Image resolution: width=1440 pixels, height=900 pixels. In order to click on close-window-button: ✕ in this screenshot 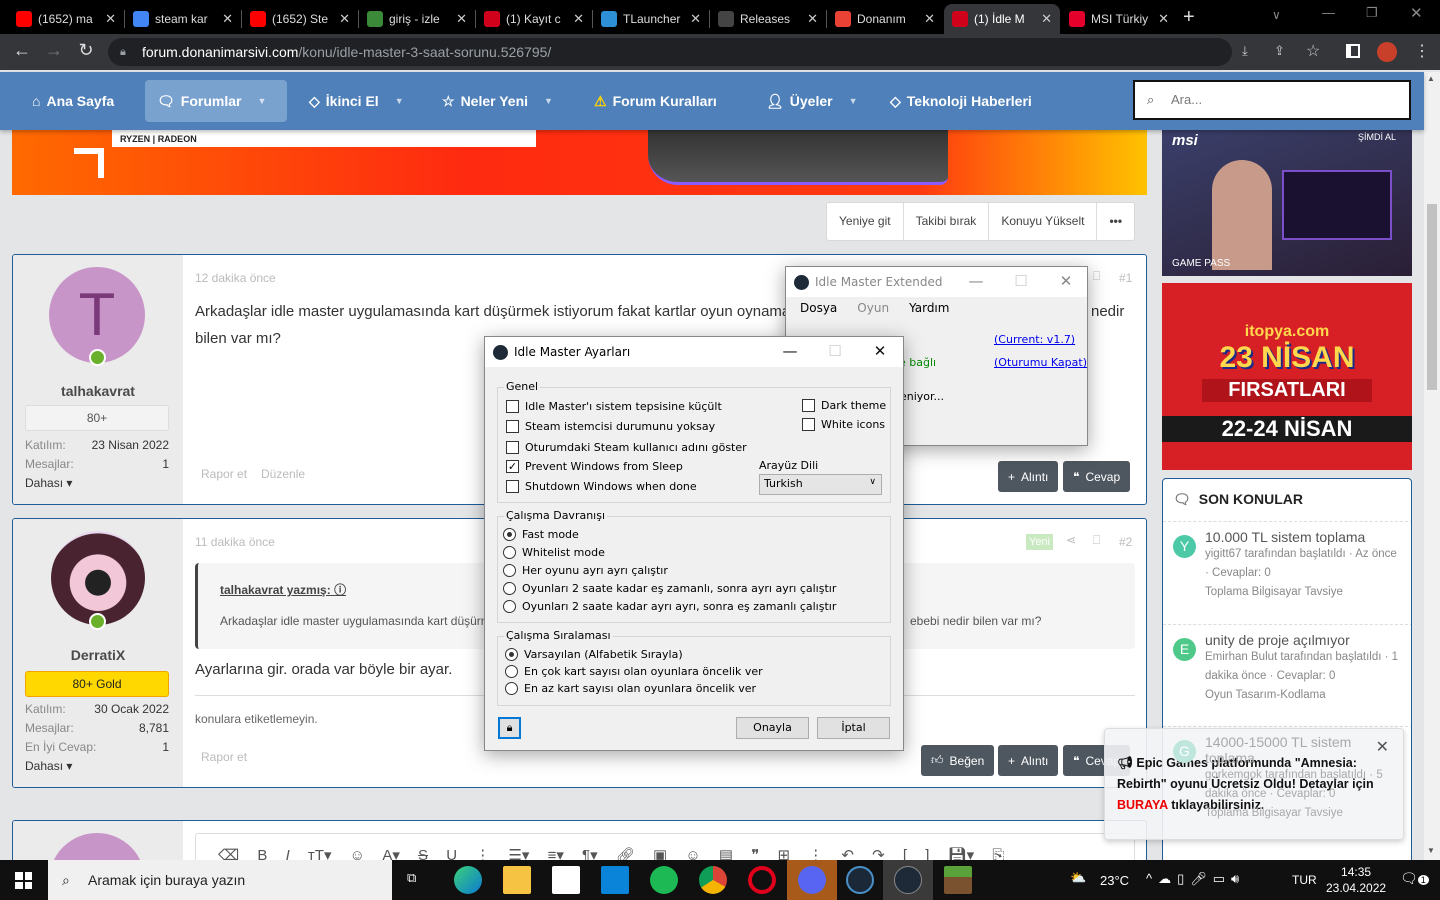, I will do `click(1416, 13)`.